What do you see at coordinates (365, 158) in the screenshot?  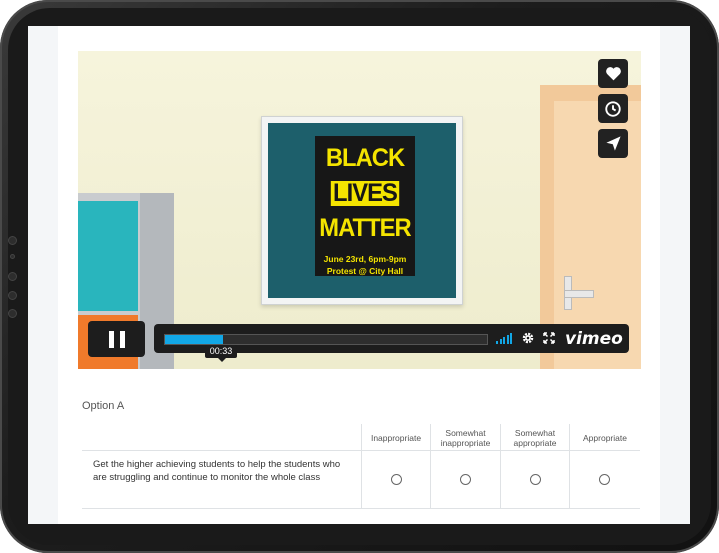 I see `poster-line-1: BLACK` at bounding box center [365, 158].